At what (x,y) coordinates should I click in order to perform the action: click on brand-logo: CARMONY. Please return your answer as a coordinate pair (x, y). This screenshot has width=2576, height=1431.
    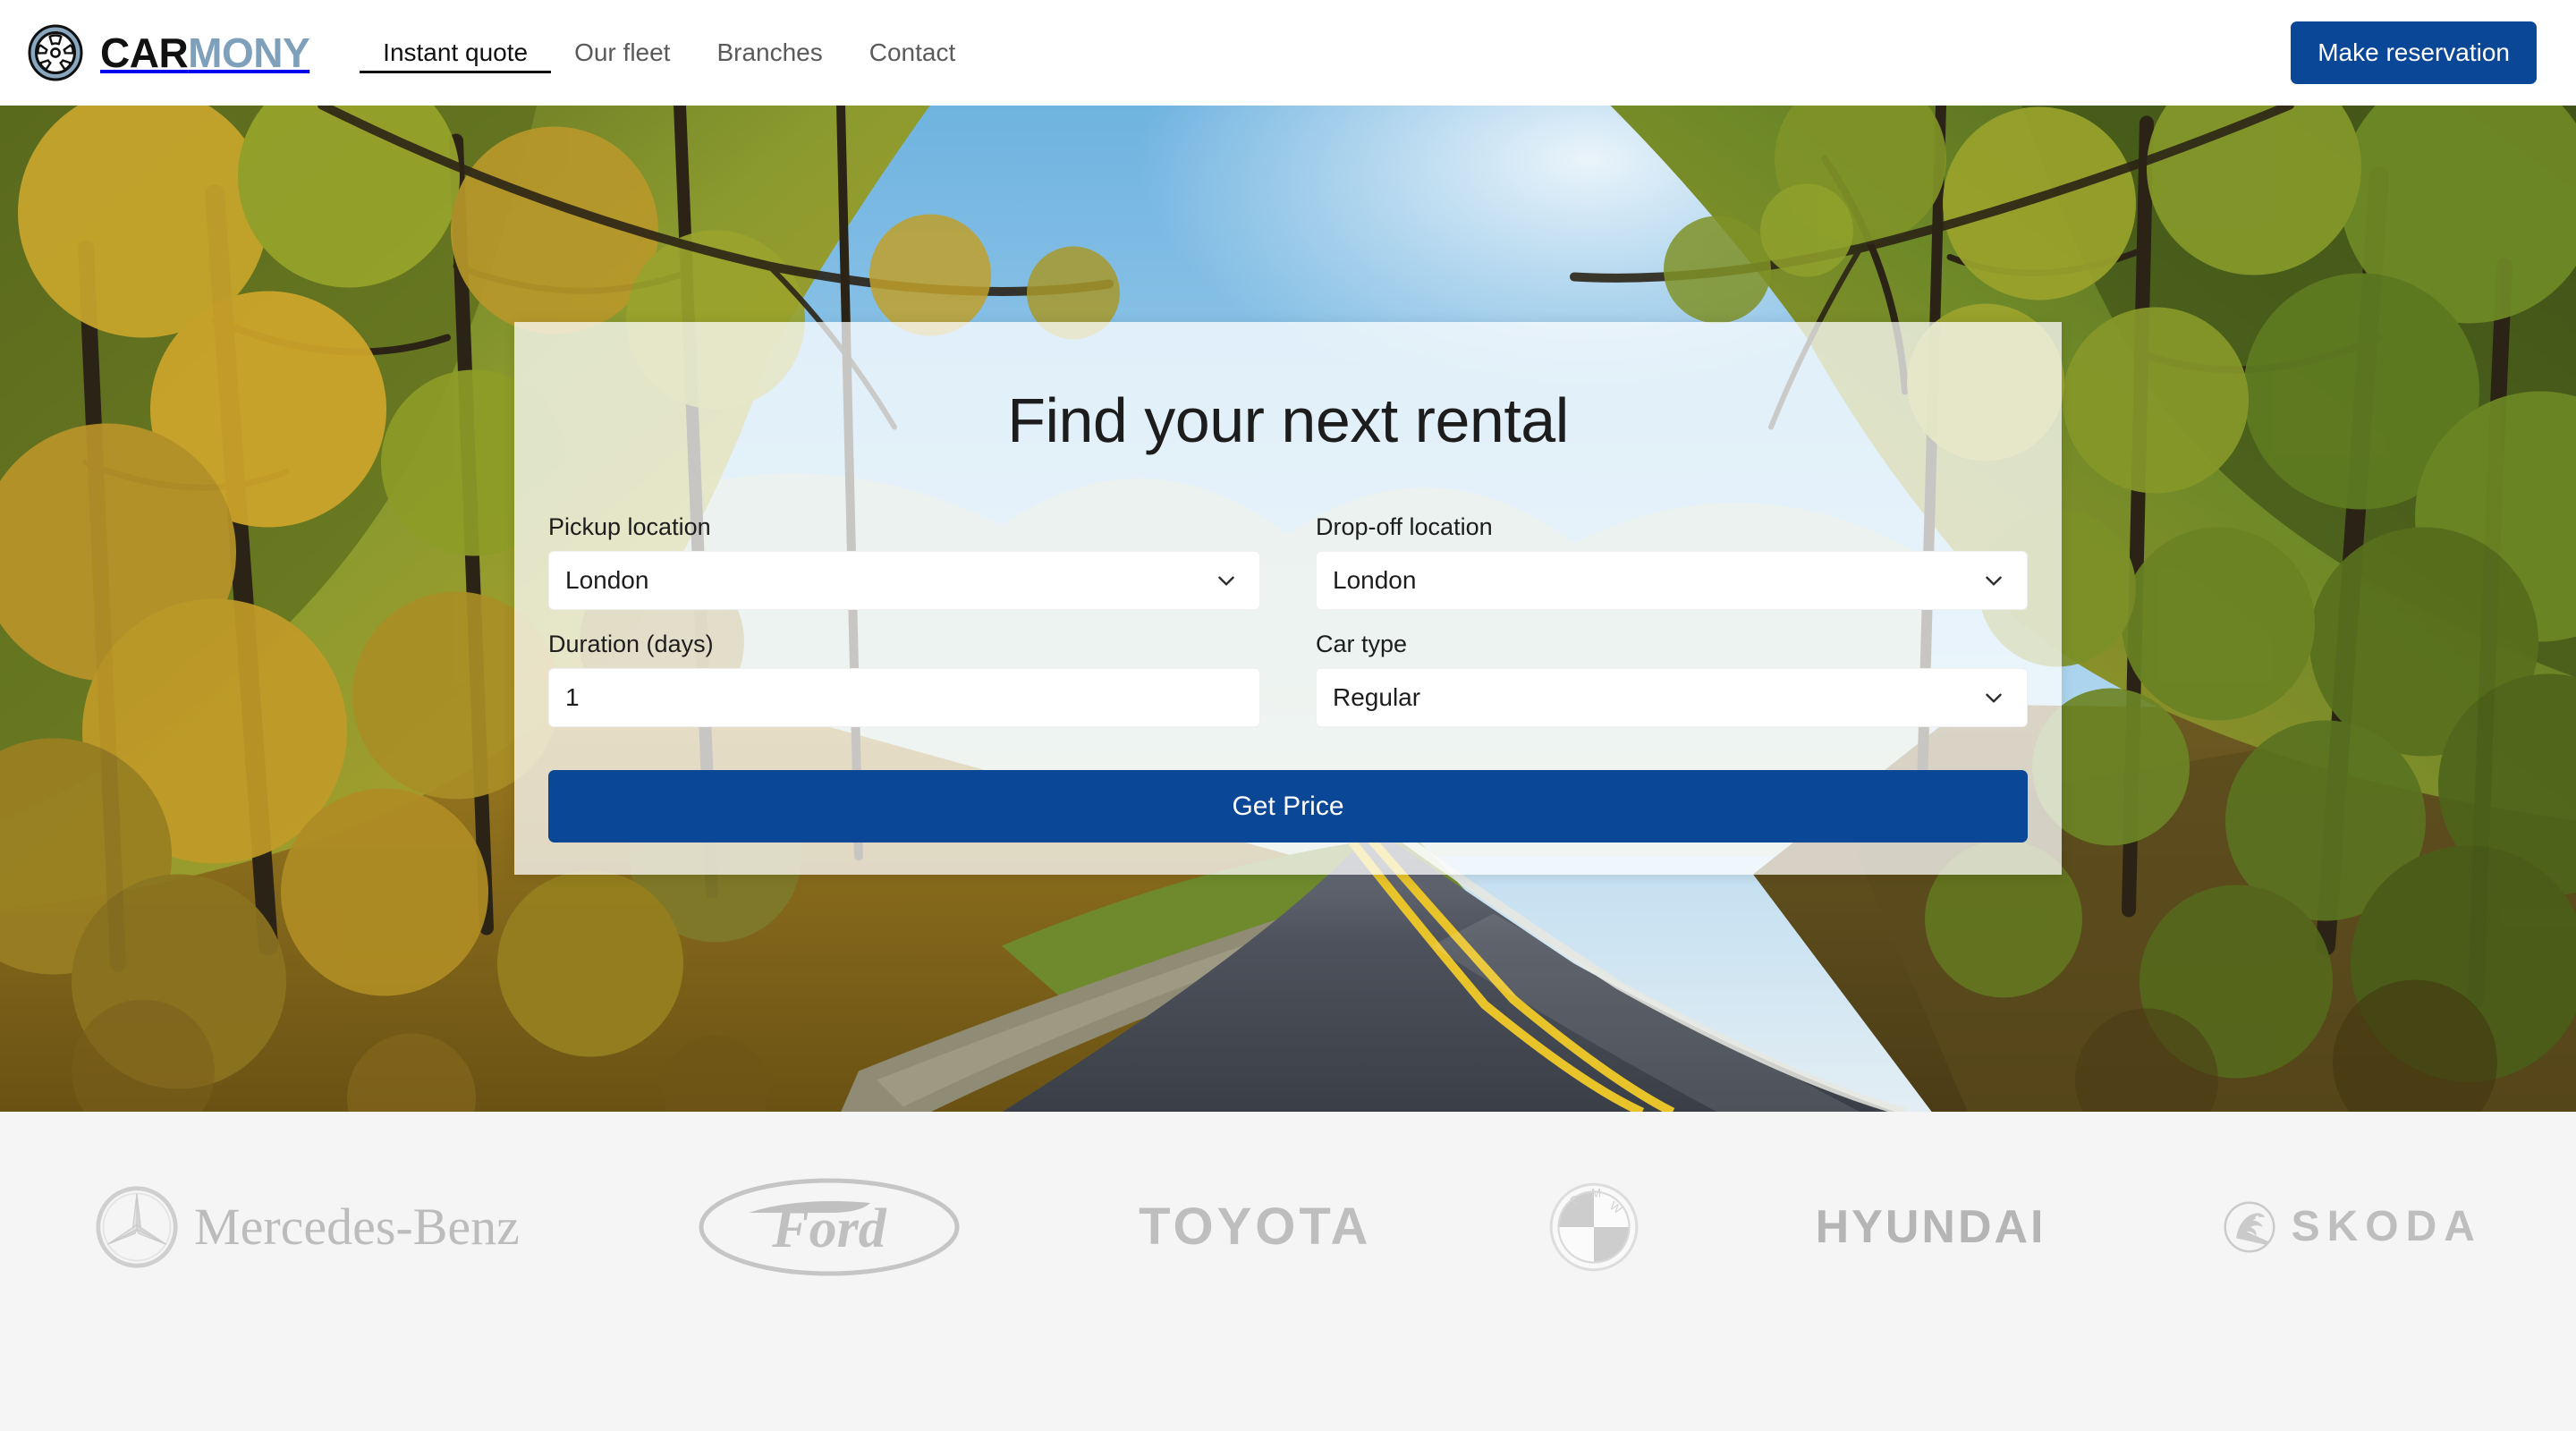
    Looking at the image, I should click on (168, 53).